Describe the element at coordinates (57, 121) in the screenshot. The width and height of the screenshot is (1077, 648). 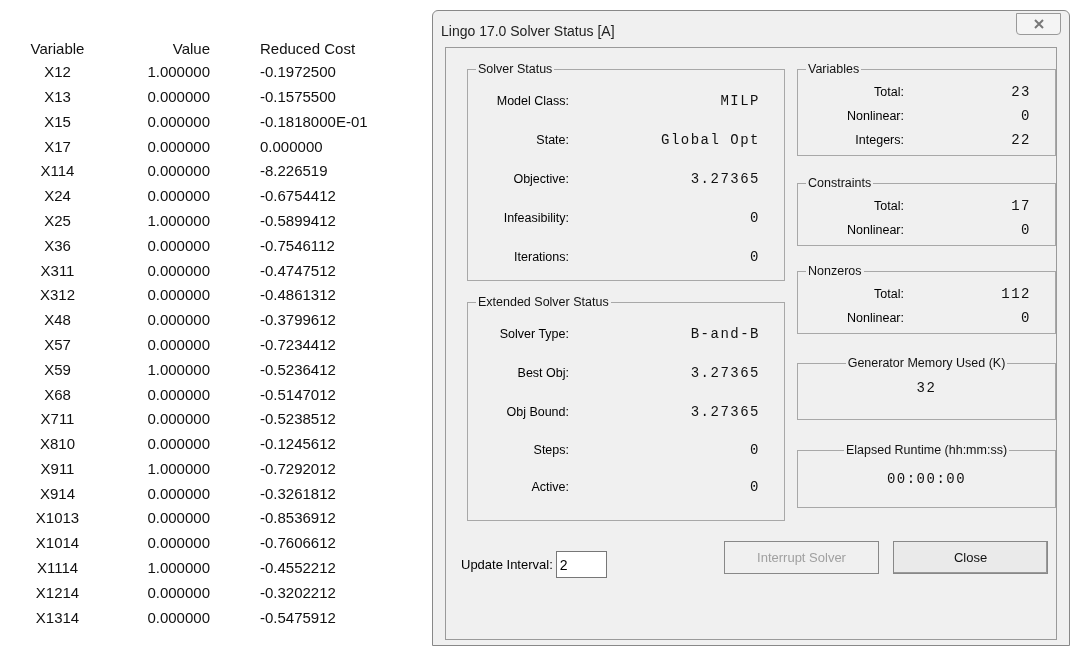
I see `table-cell: X15` at that location.